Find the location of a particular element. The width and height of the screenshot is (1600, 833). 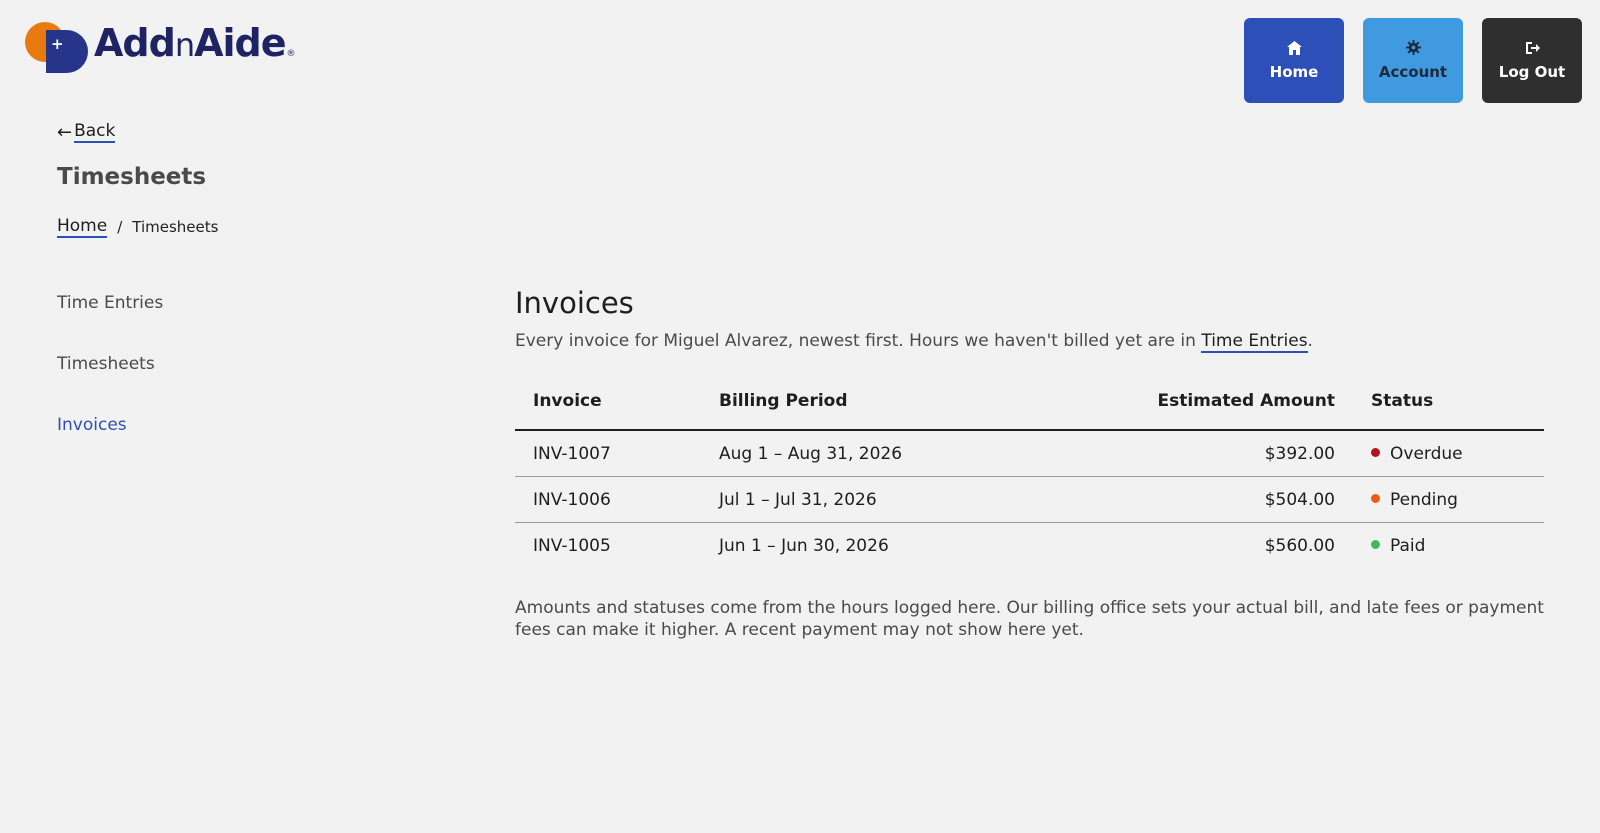

back-link: ← Back is located at coordinates (86, 132).